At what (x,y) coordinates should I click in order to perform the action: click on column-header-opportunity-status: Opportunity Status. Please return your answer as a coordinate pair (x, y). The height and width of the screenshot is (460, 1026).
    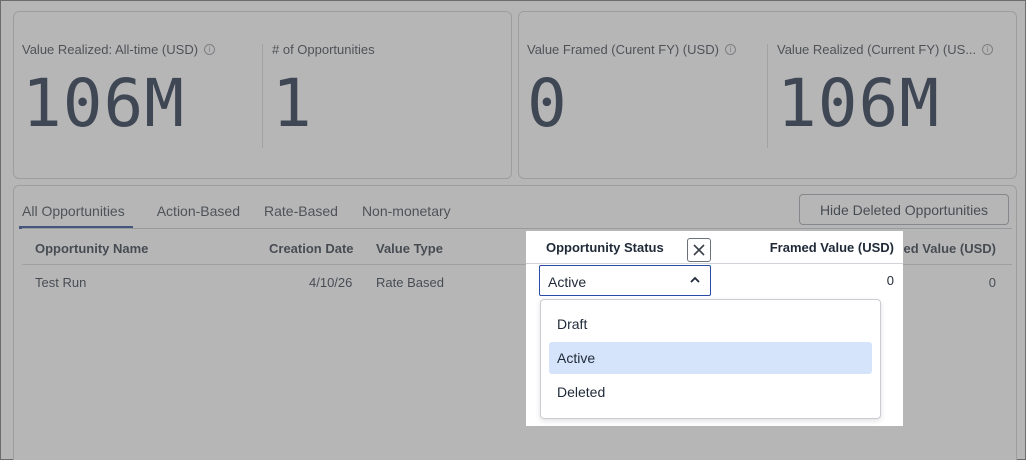
    Looking at the image, I should click on (605, 247).